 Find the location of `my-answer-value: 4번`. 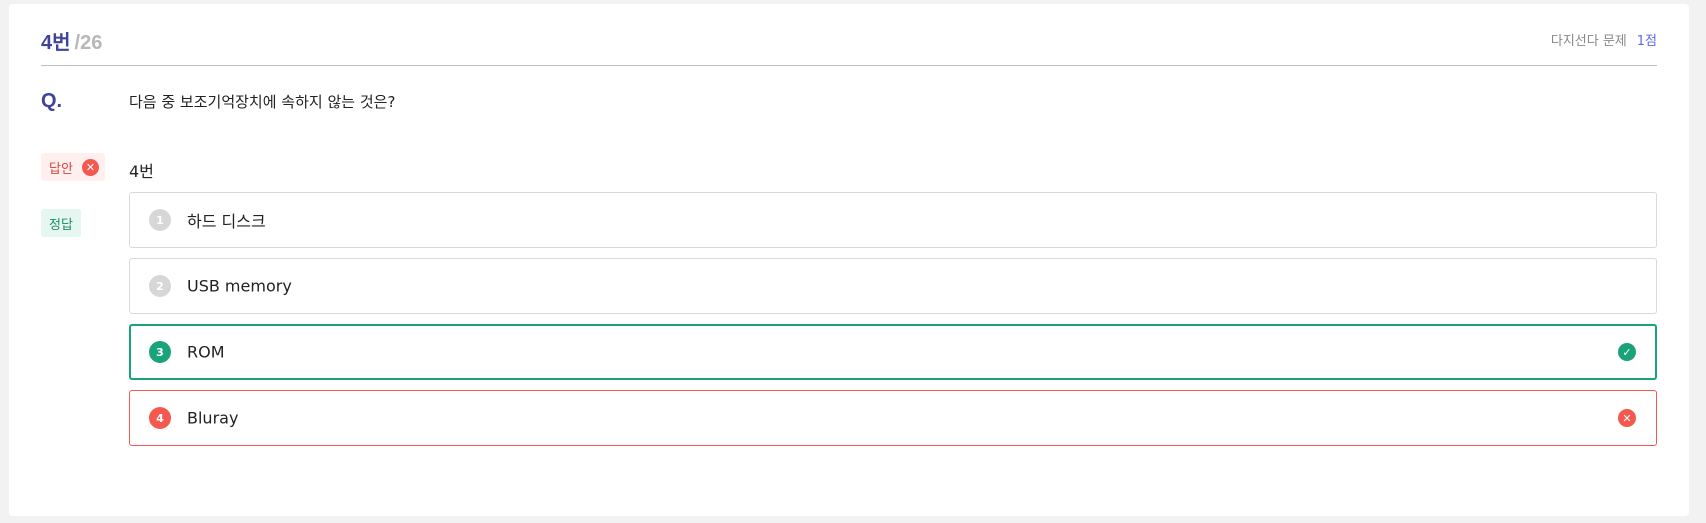

my-answer-value: 4번 is located at coordinates (141, 171).